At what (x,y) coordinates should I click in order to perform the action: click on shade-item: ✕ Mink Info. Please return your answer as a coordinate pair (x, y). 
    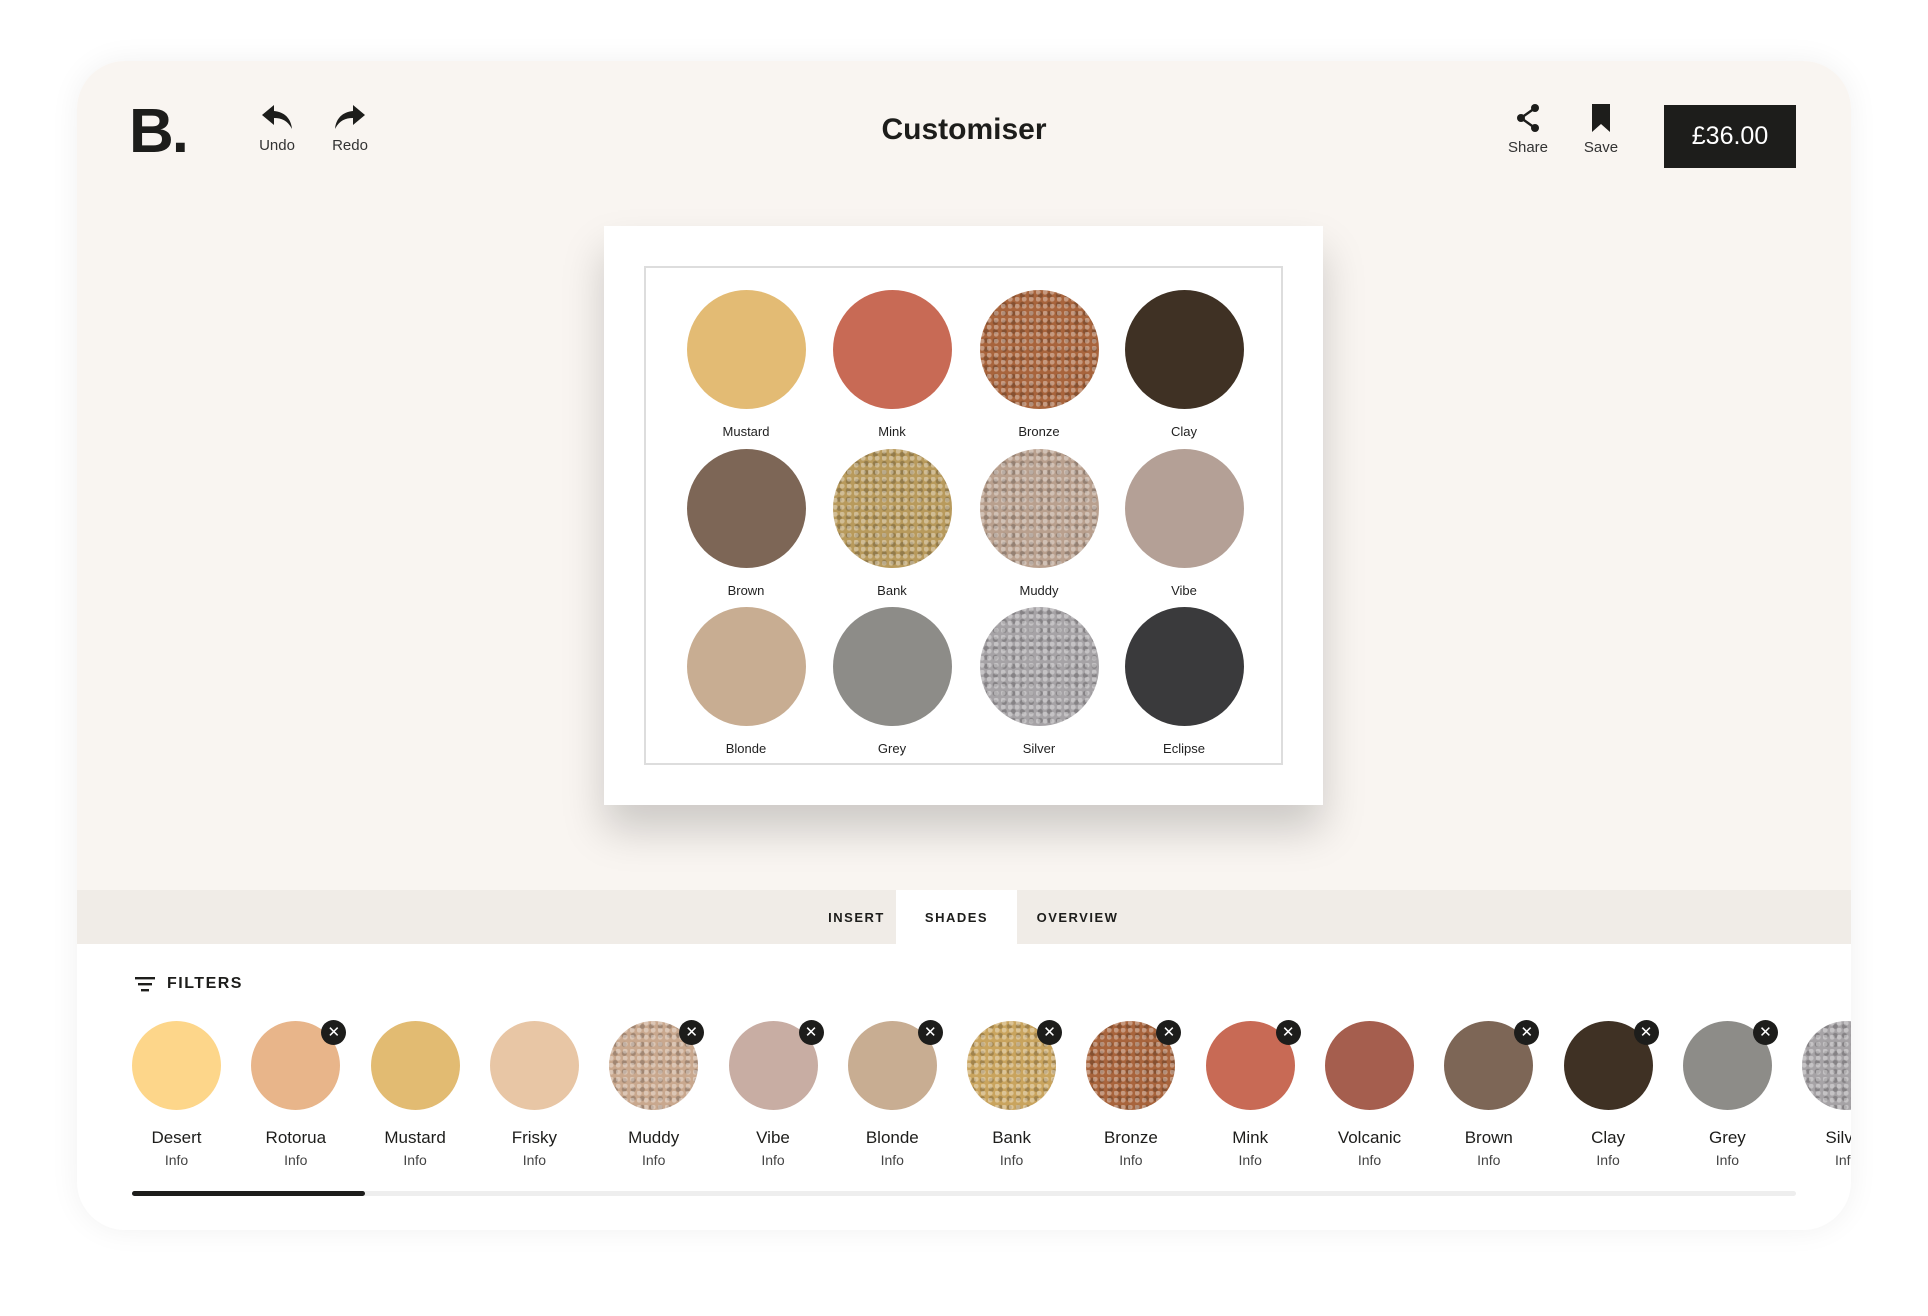
    Looking at the image, I should click on (1250, 1094).